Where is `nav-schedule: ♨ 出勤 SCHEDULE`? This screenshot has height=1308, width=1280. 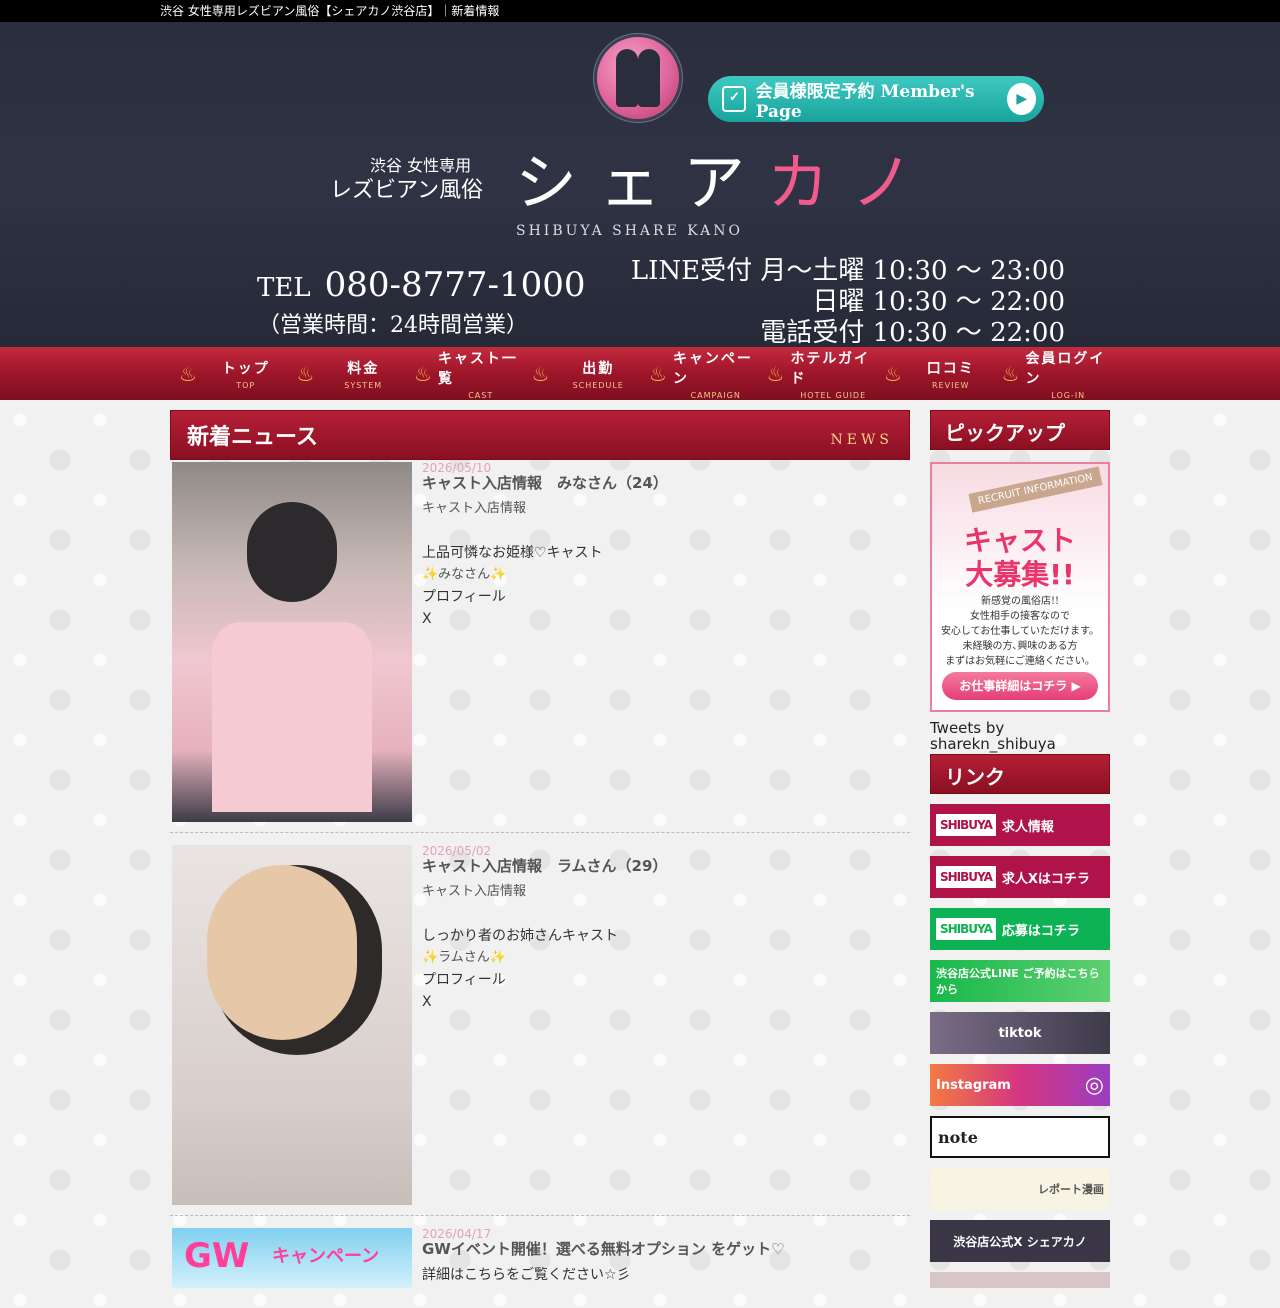
nav-schedule: ♨ 出勤 SCHEDULE is located at coordinates (583, 373).